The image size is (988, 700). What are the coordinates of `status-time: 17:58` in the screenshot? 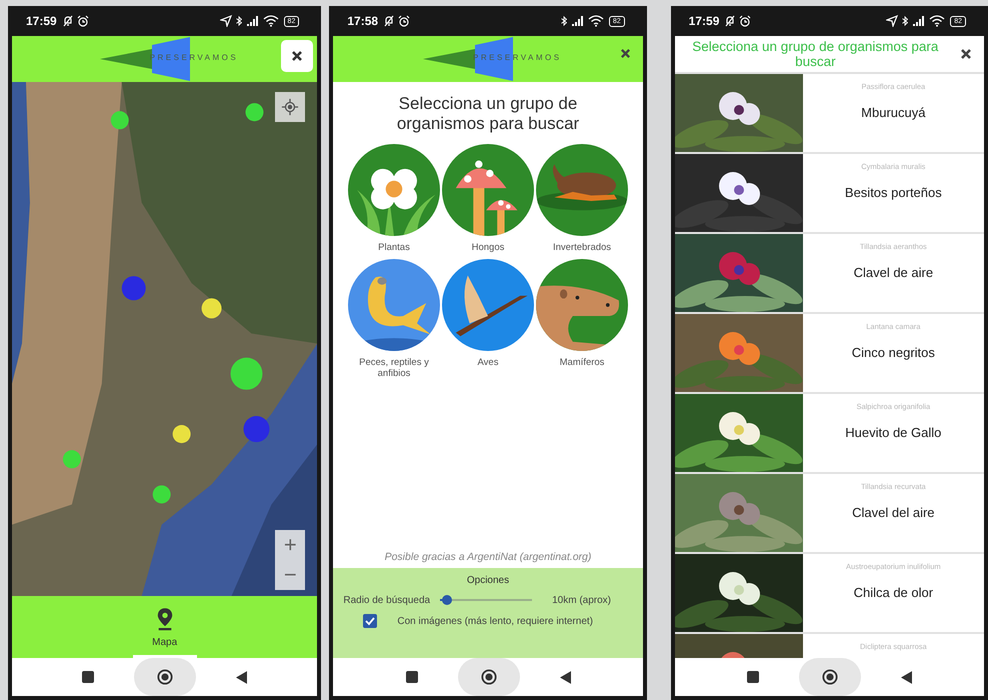 It's located at (362, 21).